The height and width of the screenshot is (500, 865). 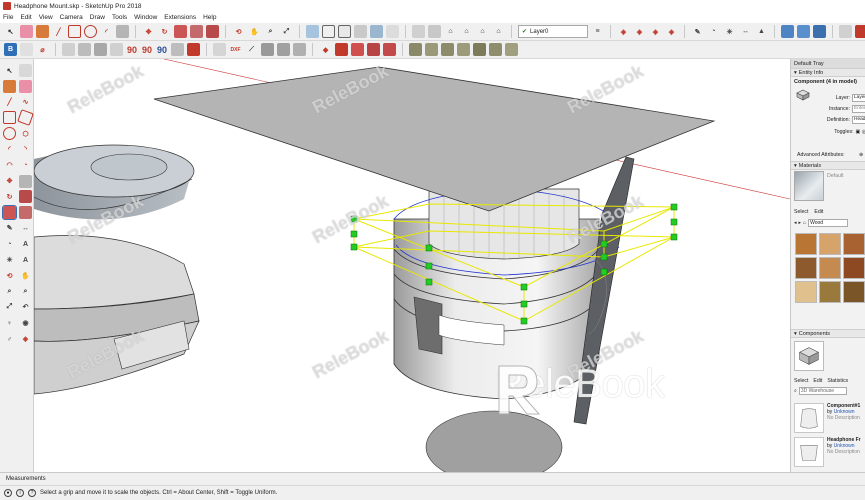 What do you see at coordinates (25, 275) in the screenshot?
I see `pan-icon: ✋` at bounding box center [25, 275].